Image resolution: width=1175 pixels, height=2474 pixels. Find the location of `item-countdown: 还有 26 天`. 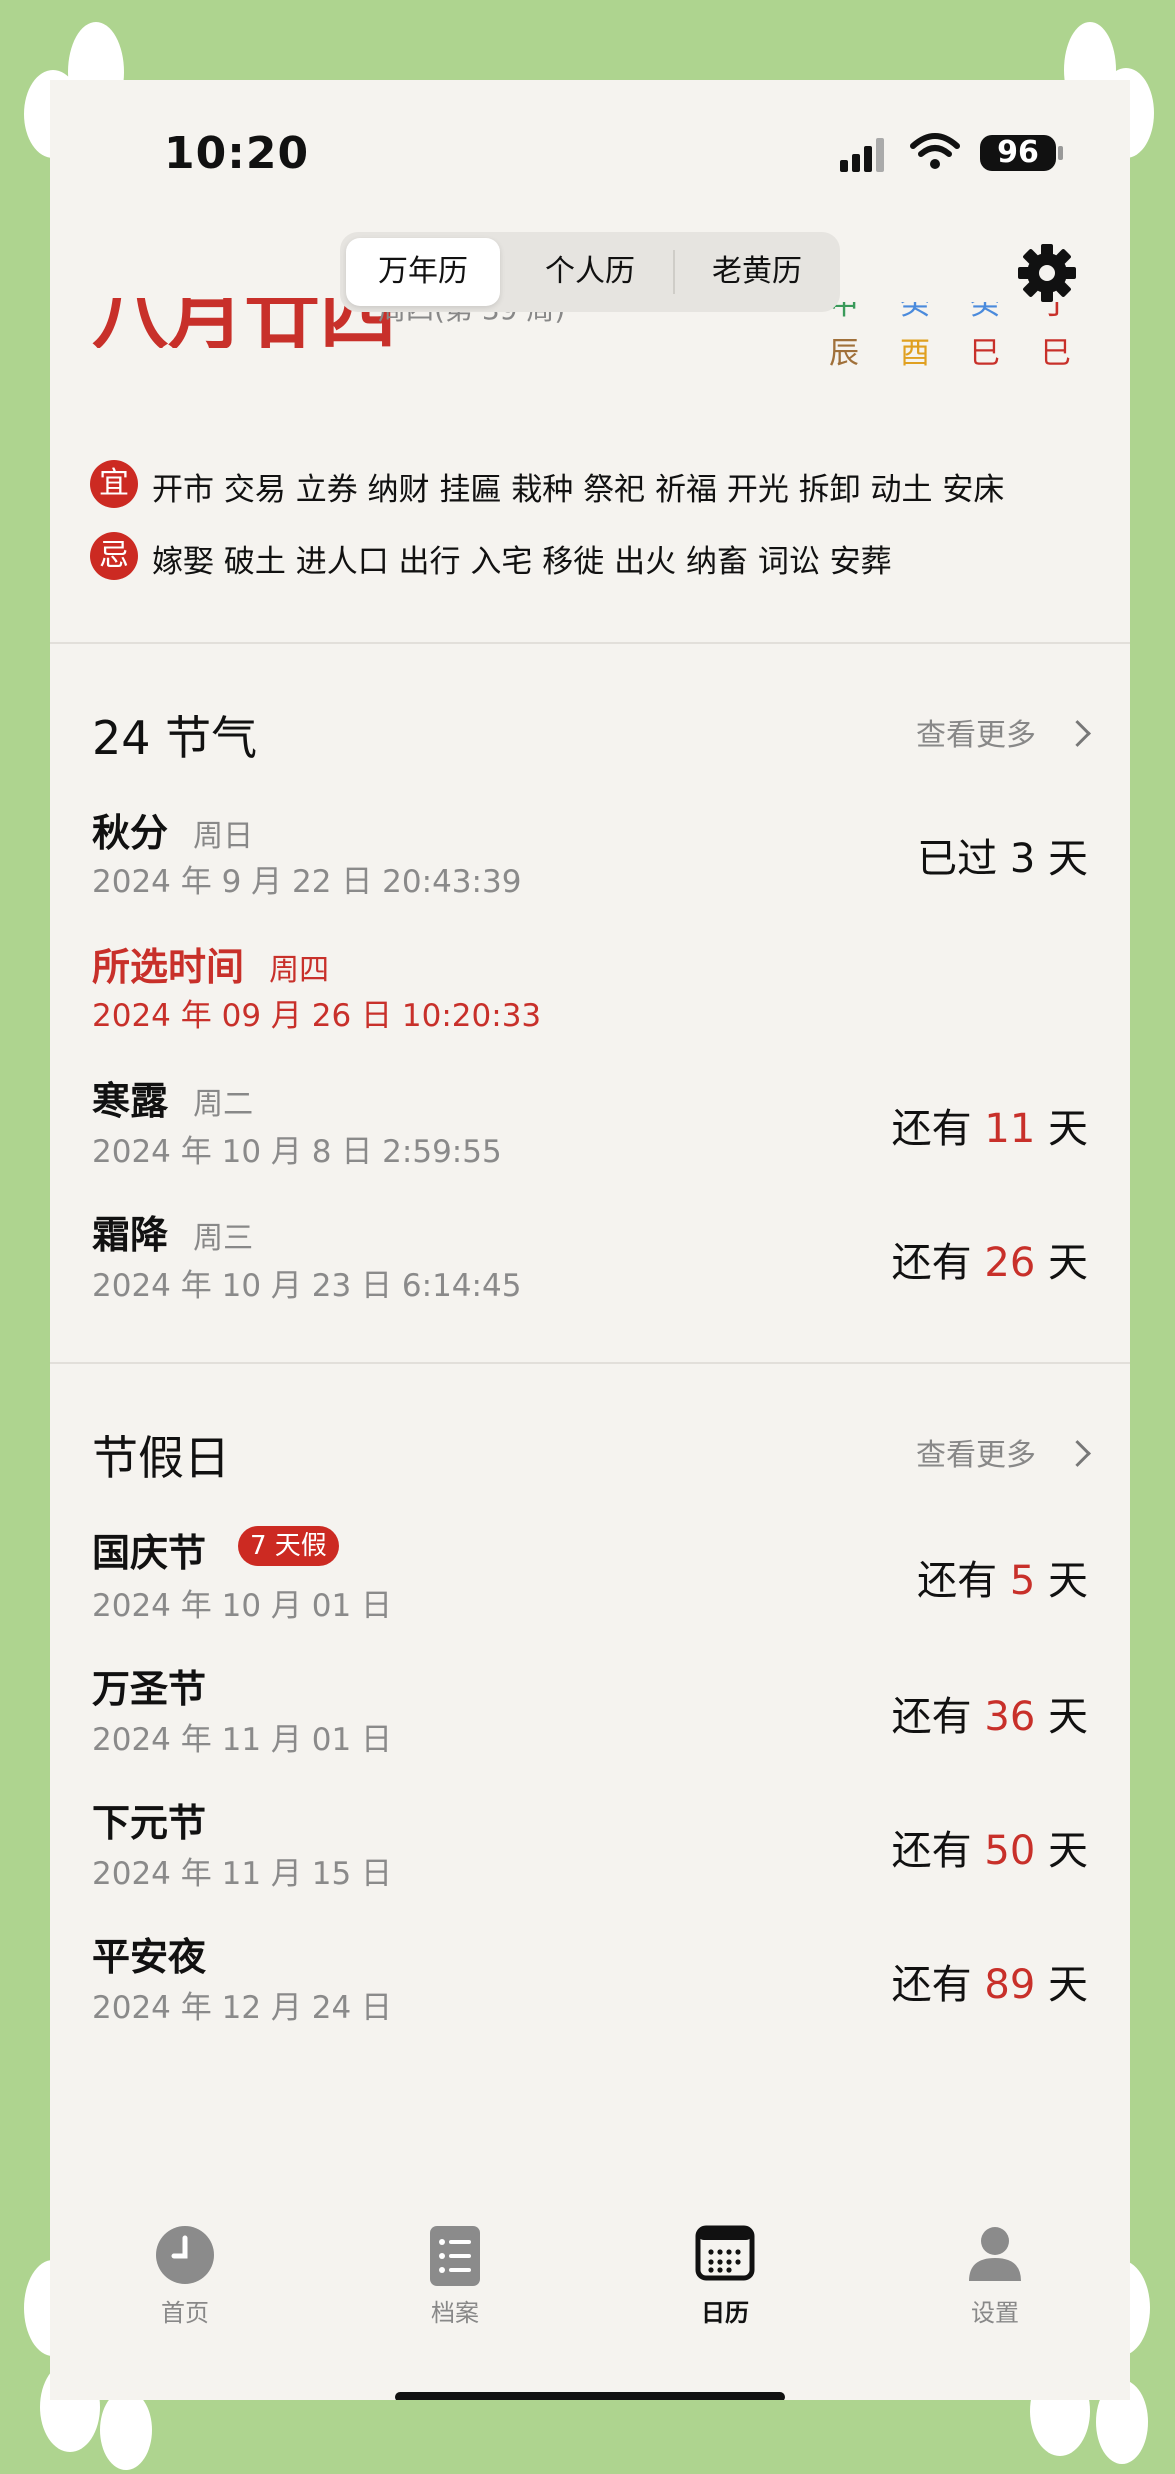

item-countdown: 还有 26 天 is located at coordinates (990, 1259).